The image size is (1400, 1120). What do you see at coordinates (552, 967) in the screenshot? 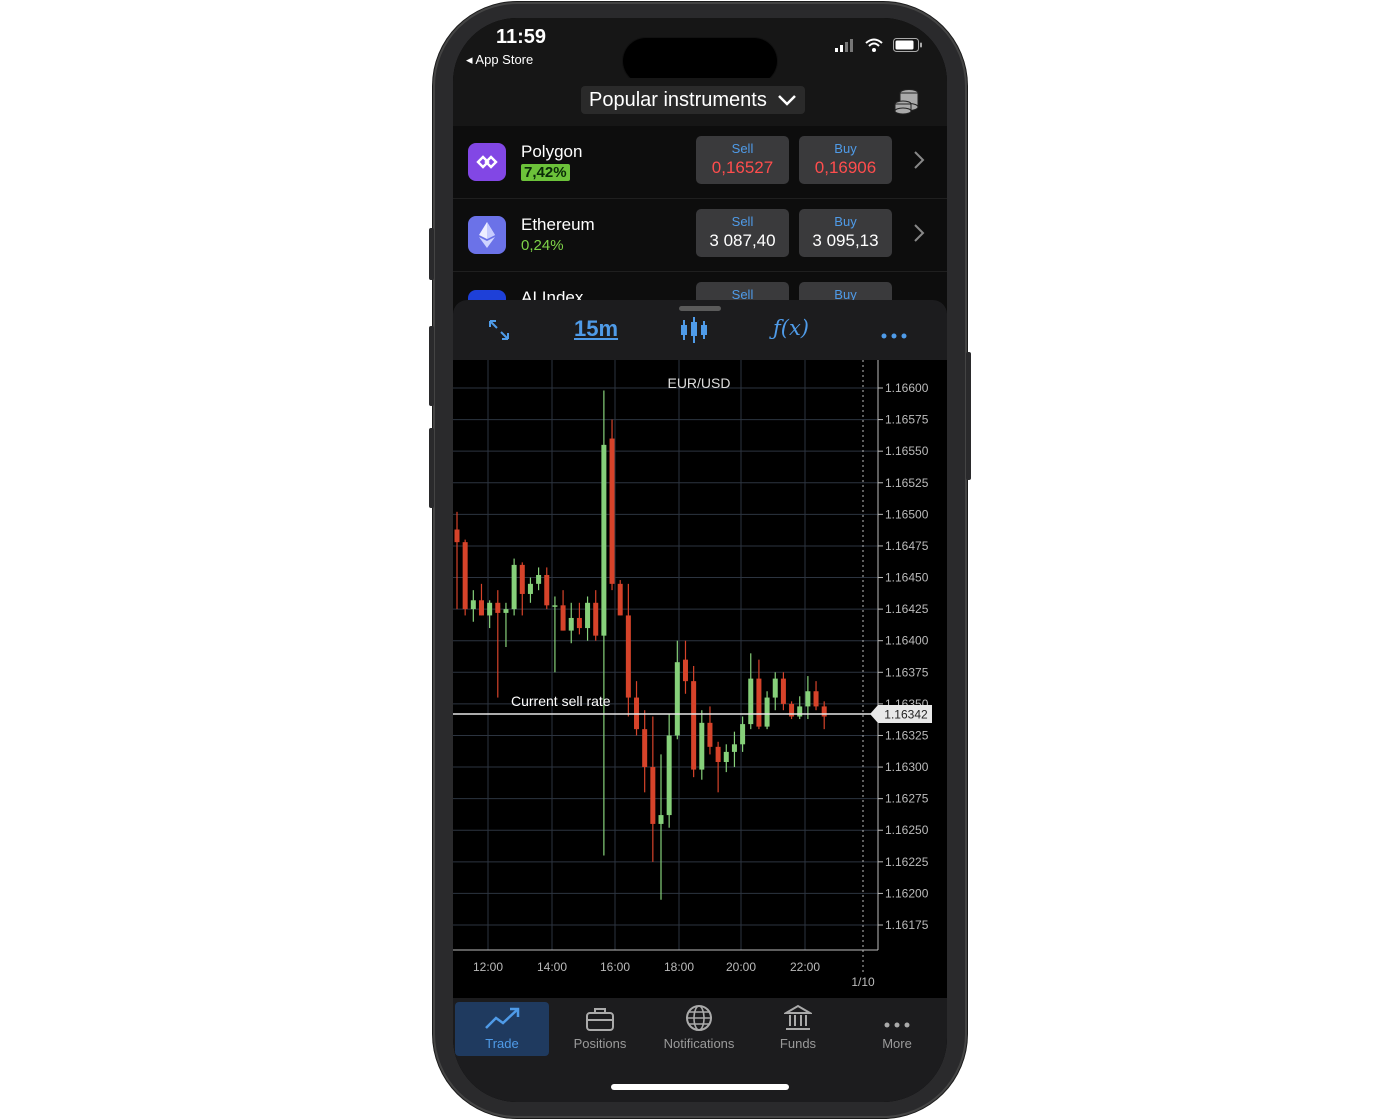
I see `x-tick-label: 14:00` at bounding box center [552, 967].